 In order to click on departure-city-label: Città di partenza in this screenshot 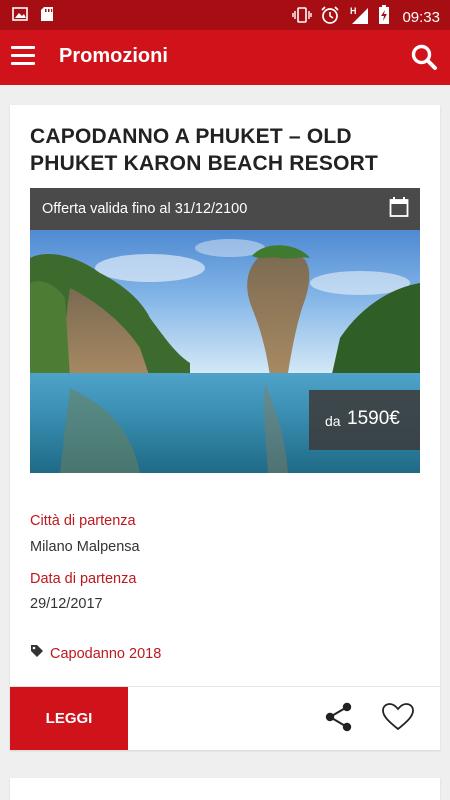, I will do `click(83, 521)`.